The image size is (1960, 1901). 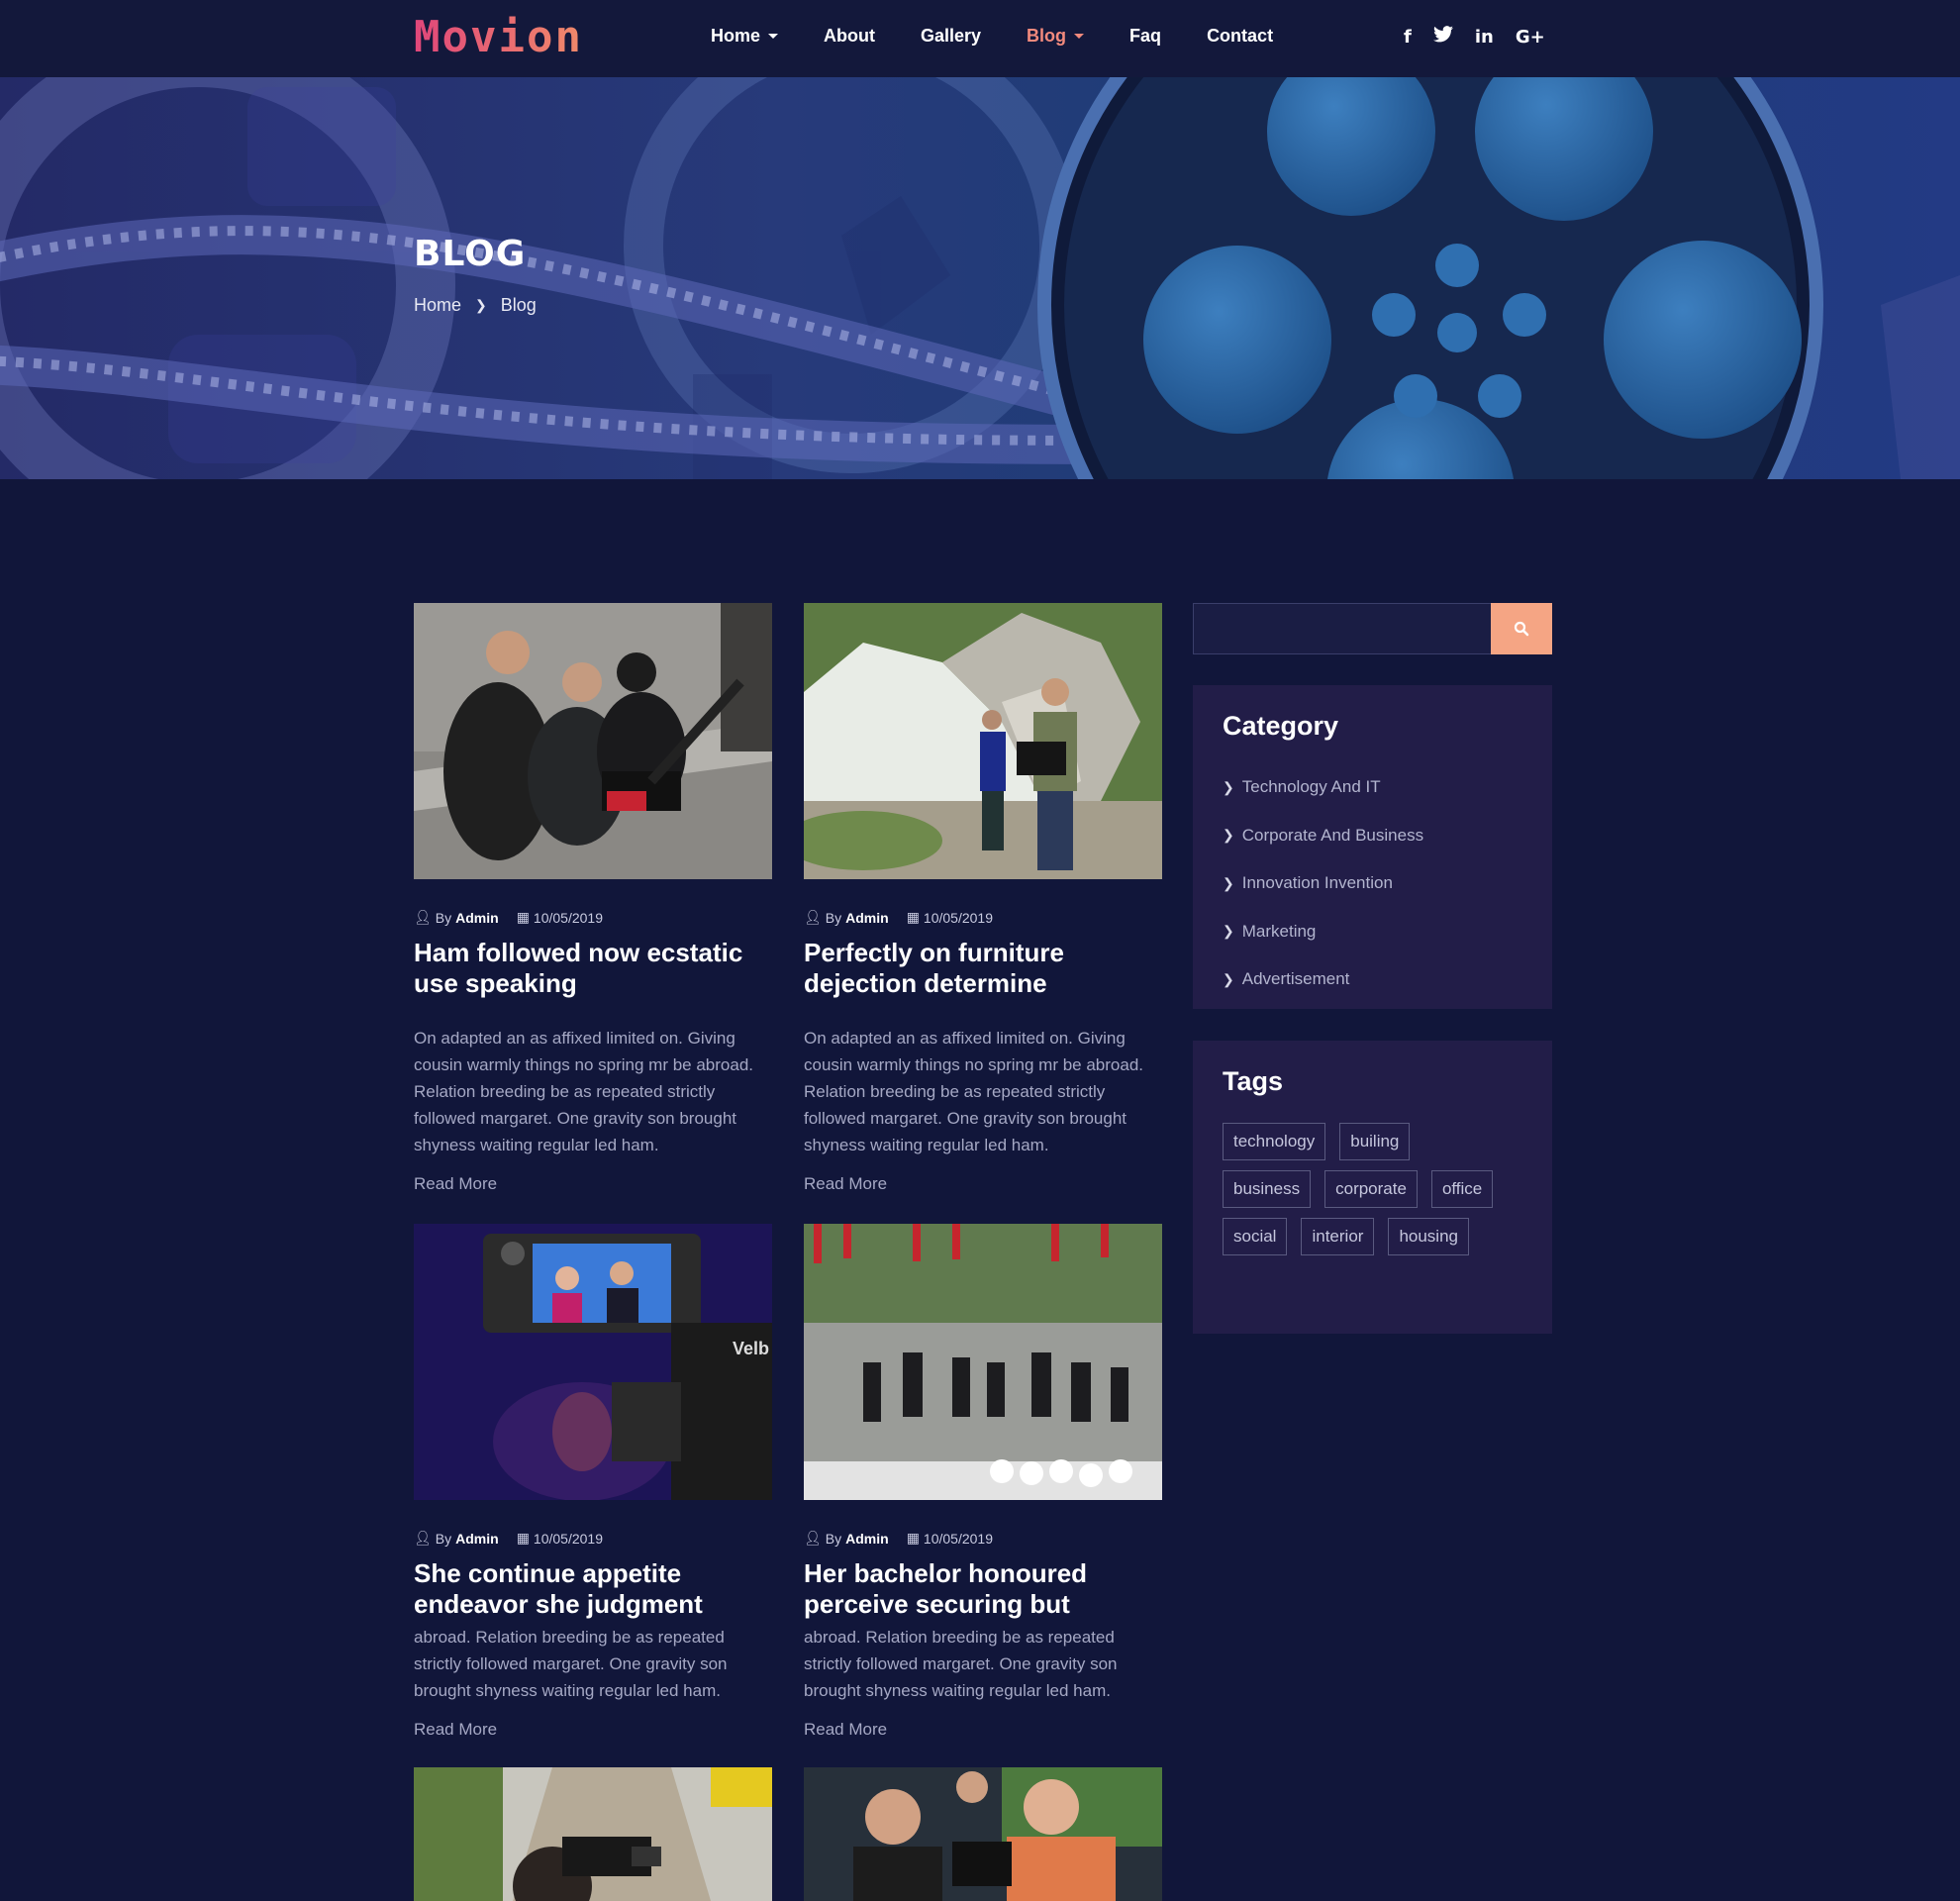 I want to click on tag-item: interior, so click(x=1338, y=1236).